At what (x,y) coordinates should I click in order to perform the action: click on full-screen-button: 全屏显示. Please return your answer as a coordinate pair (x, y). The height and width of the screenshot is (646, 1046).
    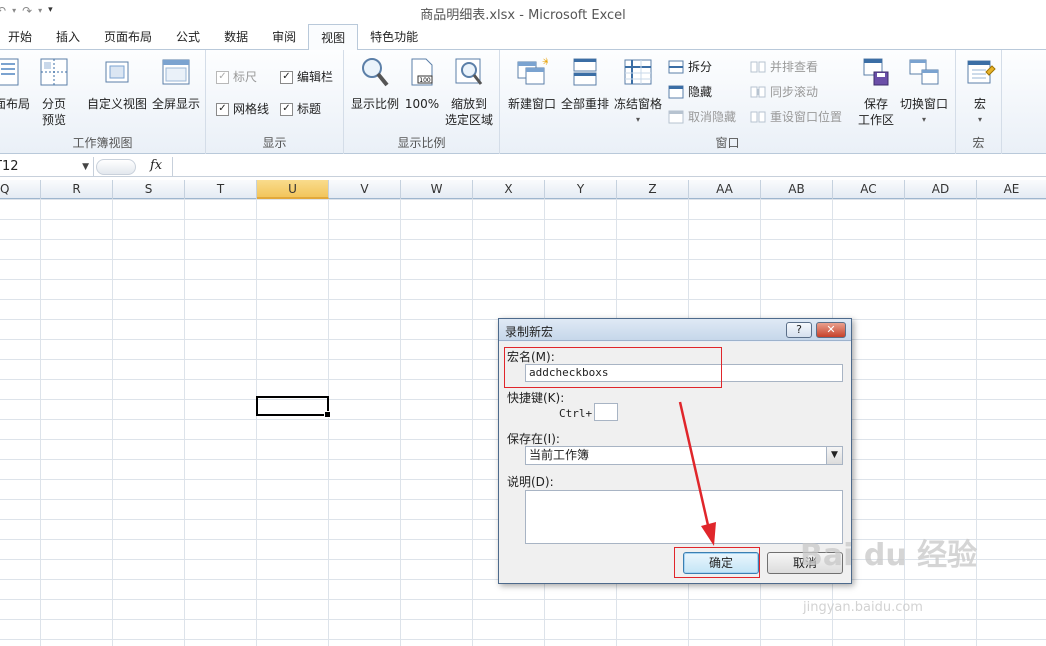
    Looking at the image, I should click on (176, 84).